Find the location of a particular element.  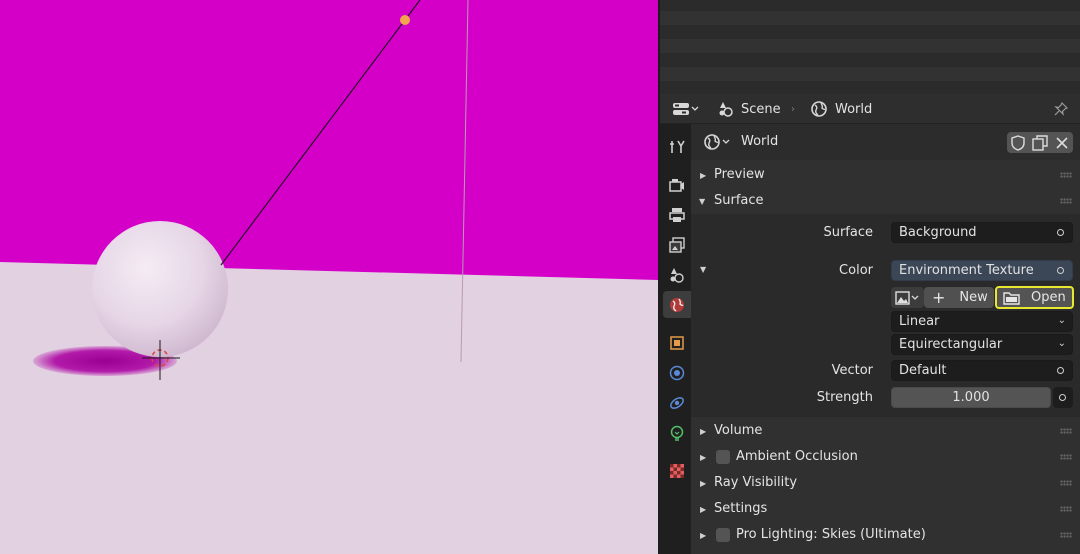

texture-icon is located at coordinates (677, 470).